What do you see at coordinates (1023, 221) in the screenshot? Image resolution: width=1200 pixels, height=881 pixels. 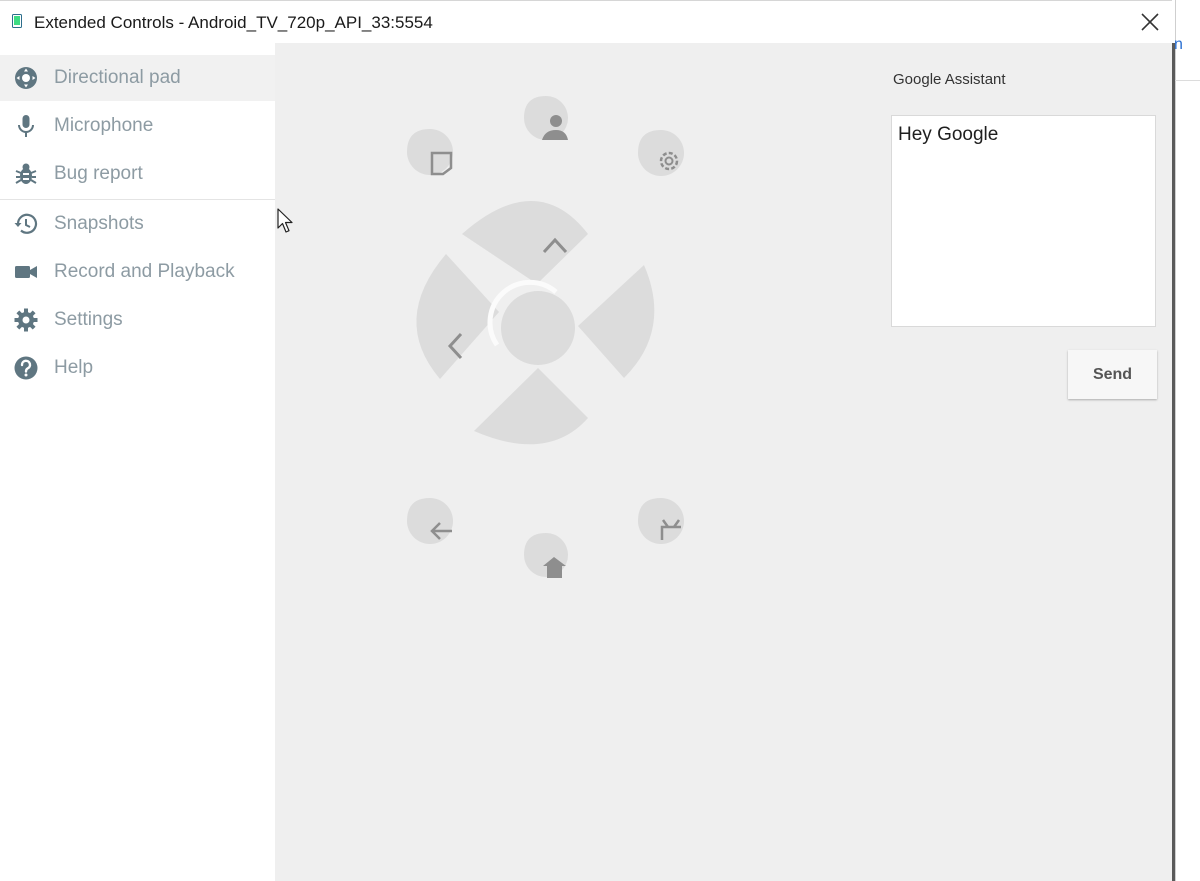 I see `google-assistant-input: Hey Google` at bounding box center [1023, 221].